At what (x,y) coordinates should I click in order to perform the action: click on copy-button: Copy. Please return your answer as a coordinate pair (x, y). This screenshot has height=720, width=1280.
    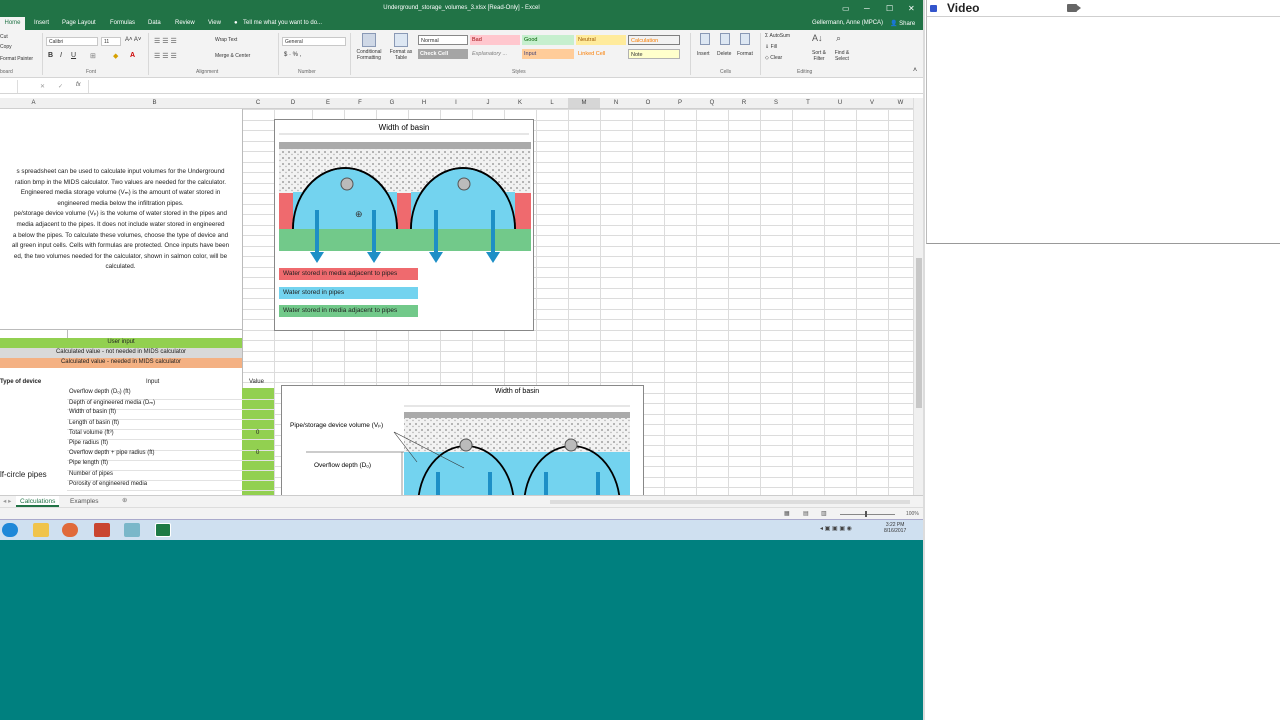
    Looking at the image, I should click on (6, 47).